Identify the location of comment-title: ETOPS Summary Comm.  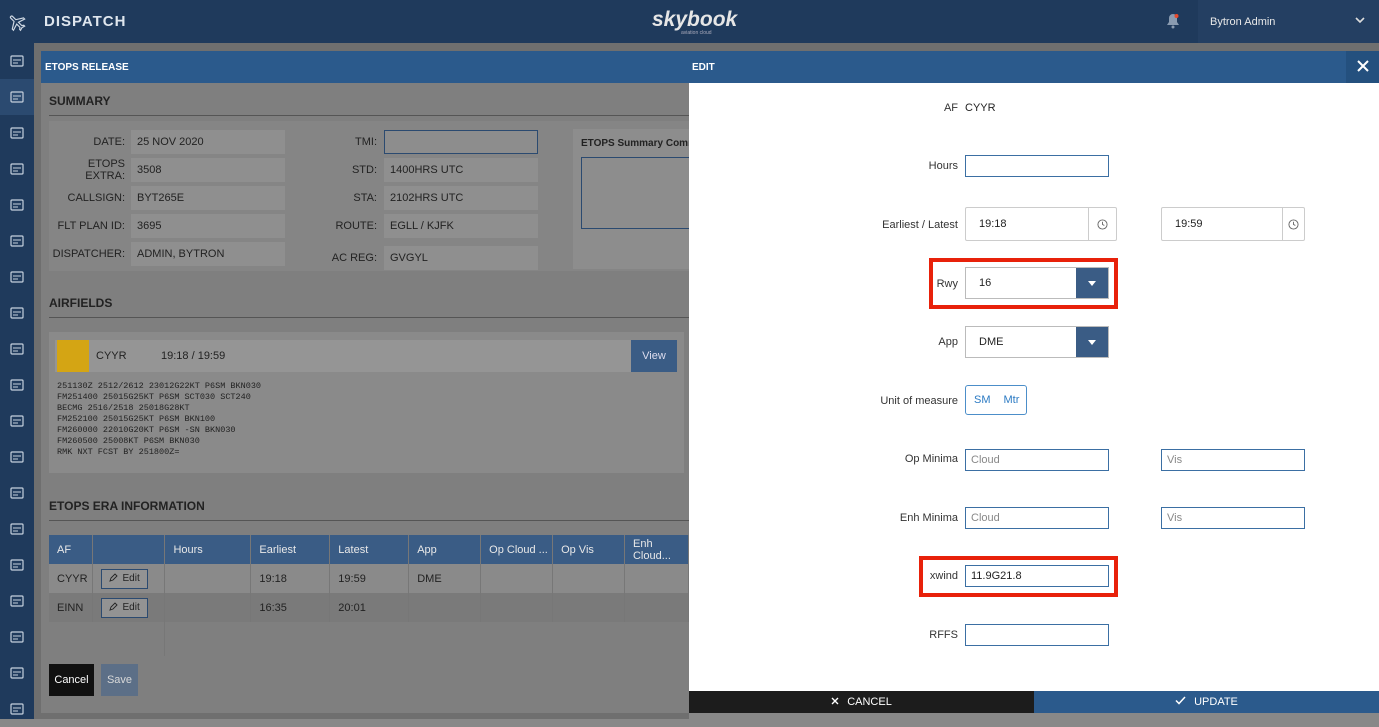
(635, 143).